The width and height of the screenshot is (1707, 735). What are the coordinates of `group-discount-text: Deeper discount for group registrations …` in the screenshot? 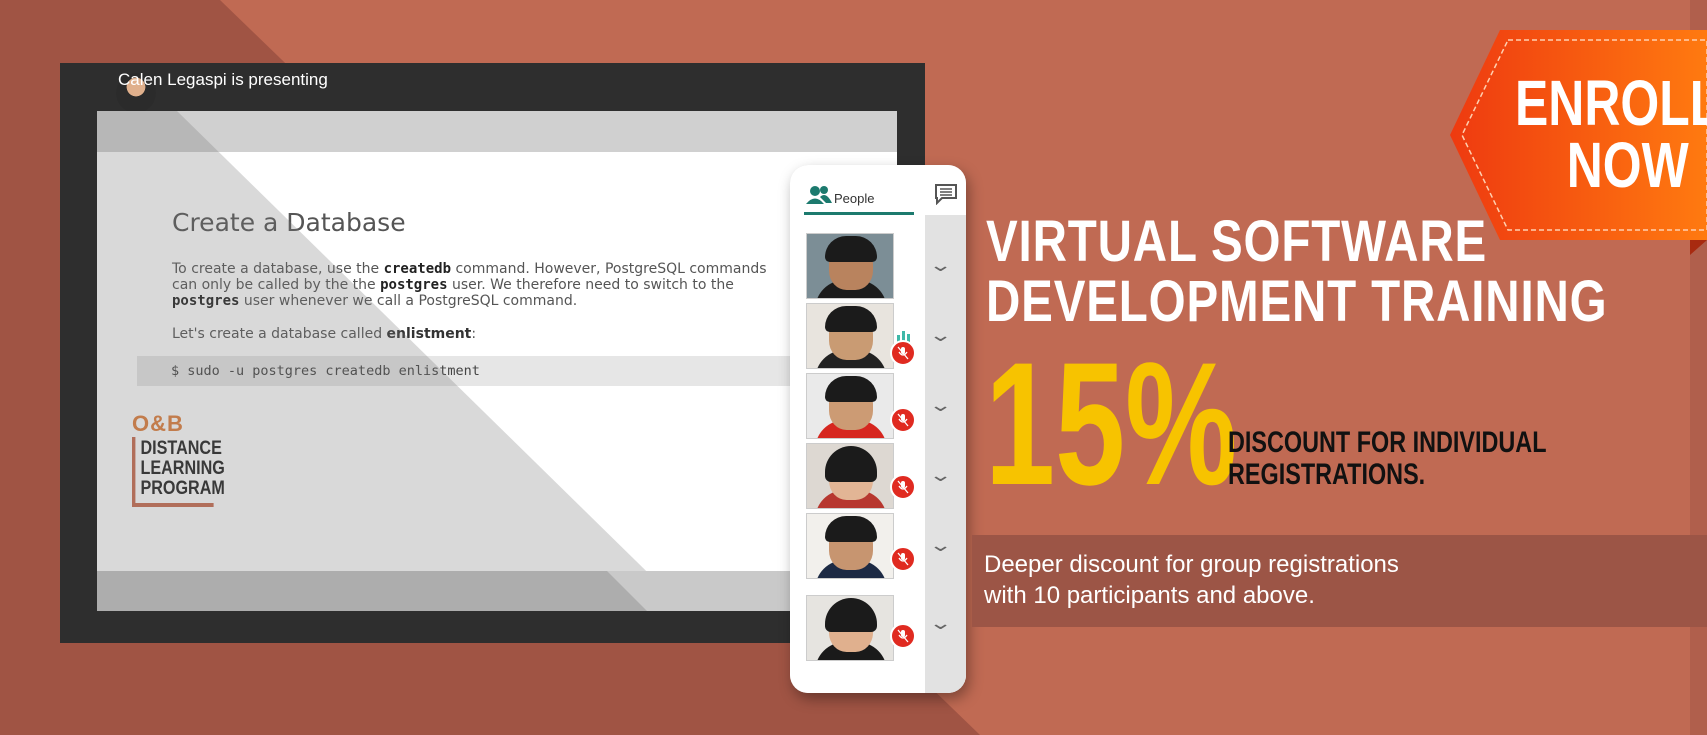 It's located at (1191, 580).